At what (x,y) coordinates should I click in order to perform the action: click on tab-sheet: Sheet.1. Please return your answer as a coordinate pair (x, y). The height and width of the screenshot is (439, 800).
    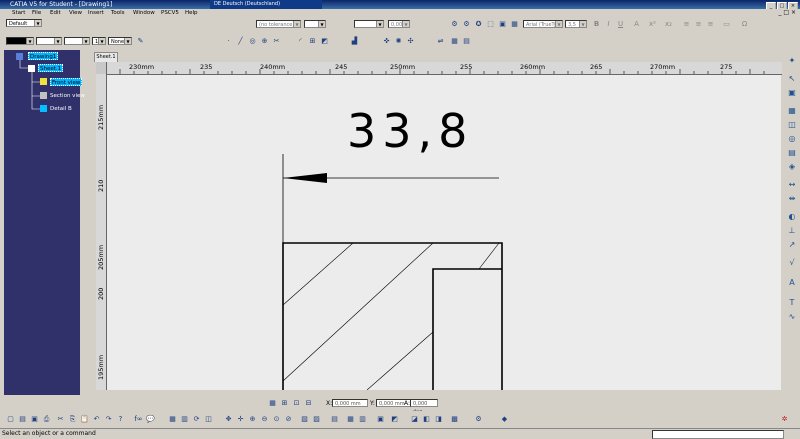
    Looking at the image, I should click on (106, 57).